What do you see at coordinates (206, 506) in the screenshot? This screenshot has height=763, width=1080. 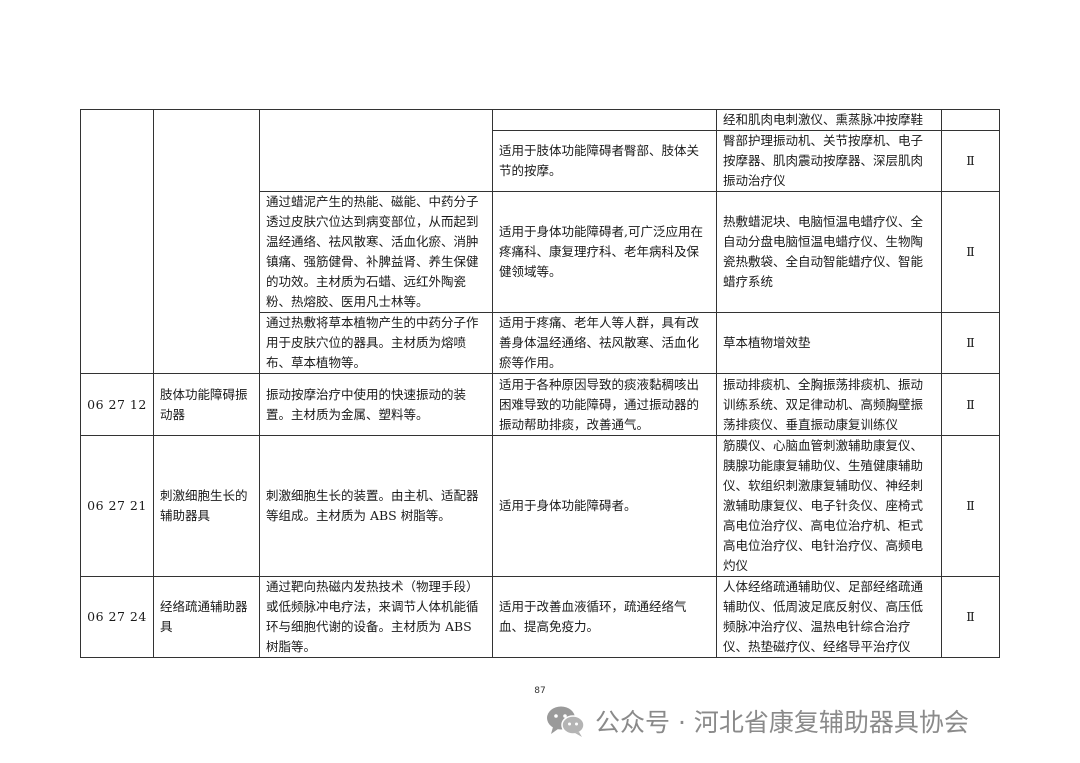 I see `name-cell: 刺激细胞生长的辅助器具` at bounding box center [206, 506].